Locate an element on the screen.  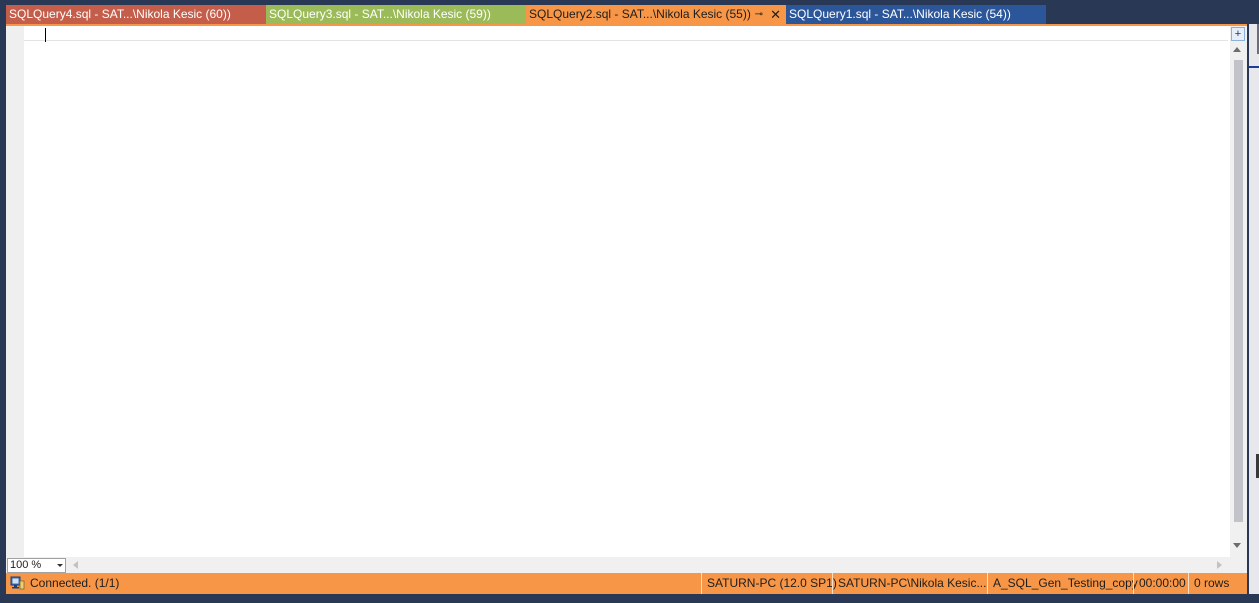
pin-icon: ⊸ is located at coordinates (759, 14).